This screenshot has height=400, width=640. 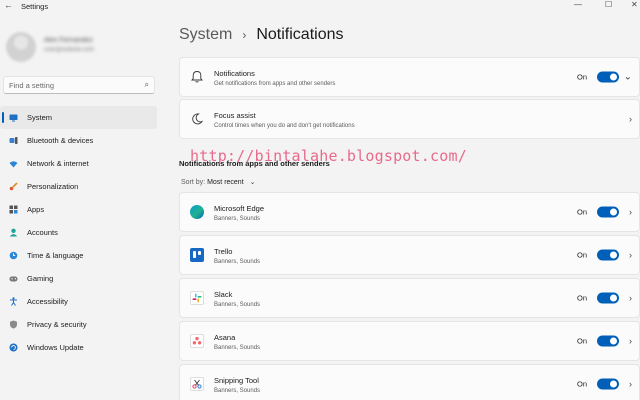 I want to click on app-name: Asana, so click(x=225, y=337).